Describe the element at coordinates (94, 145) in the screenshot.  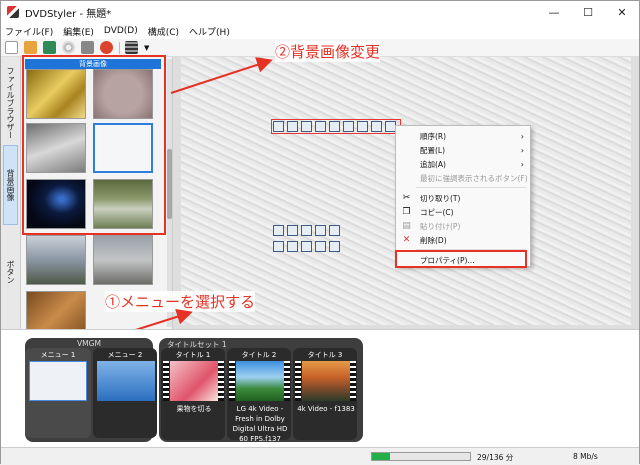
I see `annotation-box-thumbnails` at that location.